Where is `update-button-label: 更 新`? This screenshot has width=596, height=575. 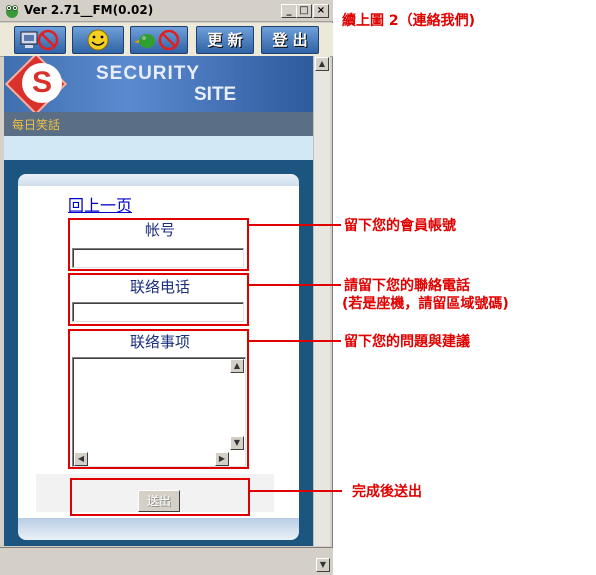
update-button-label: 更 新 is located at coordinates (225, 40).